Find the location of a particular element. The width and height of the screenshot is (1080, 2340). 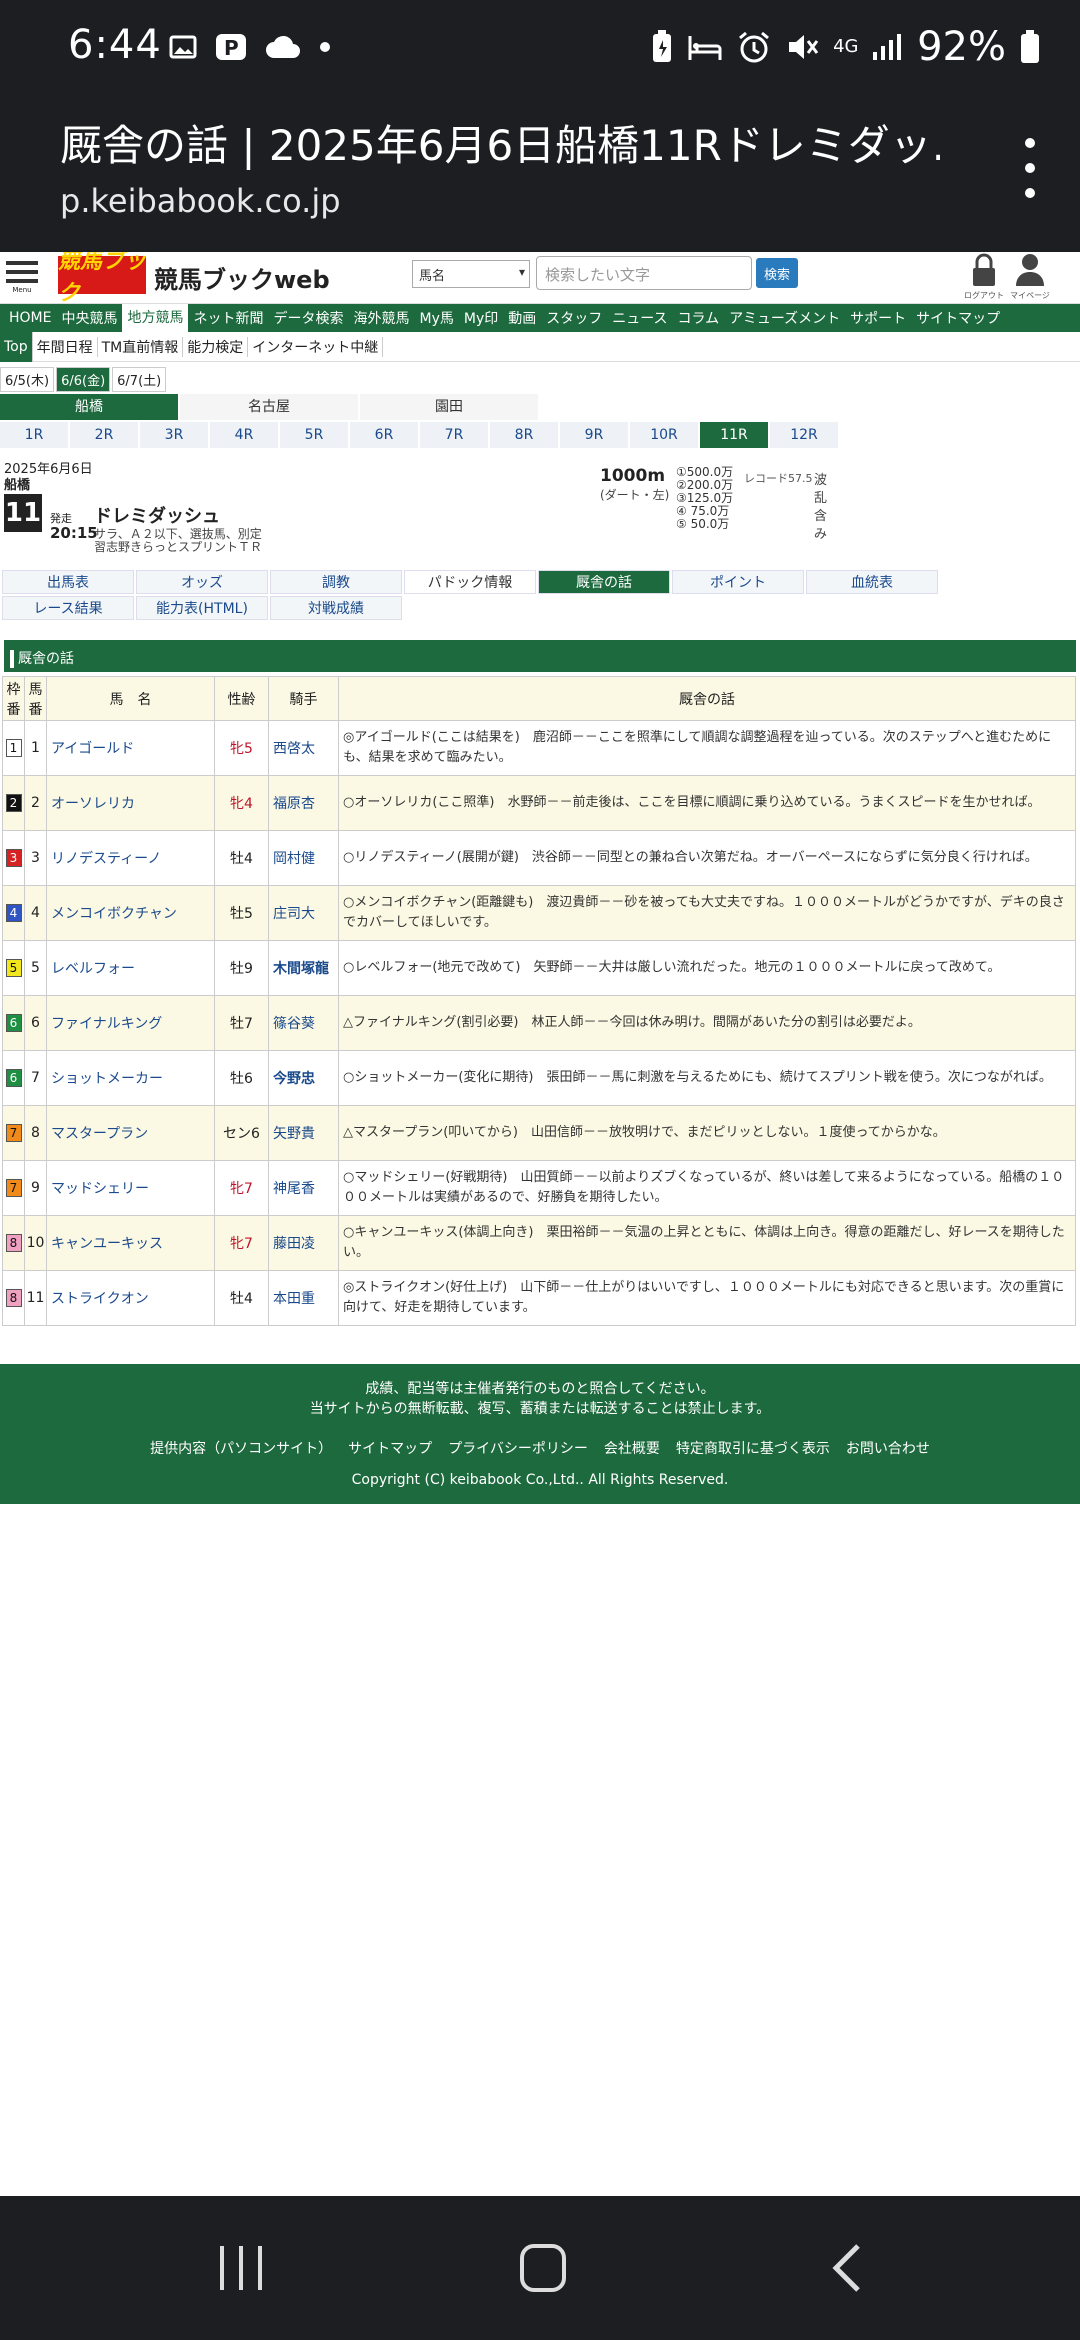

jockey-link: 藤田凌 is located at coordinates (303, 1243).